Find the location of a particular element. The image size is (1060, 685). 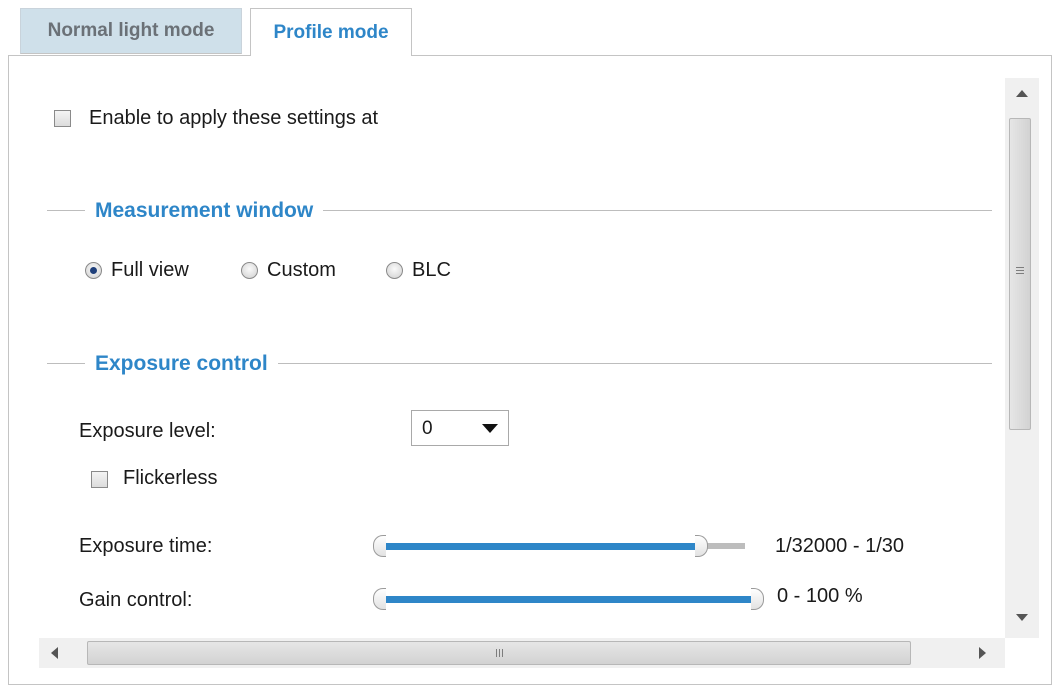

exposure-time-min-handle is located at coordinates (379, 546).